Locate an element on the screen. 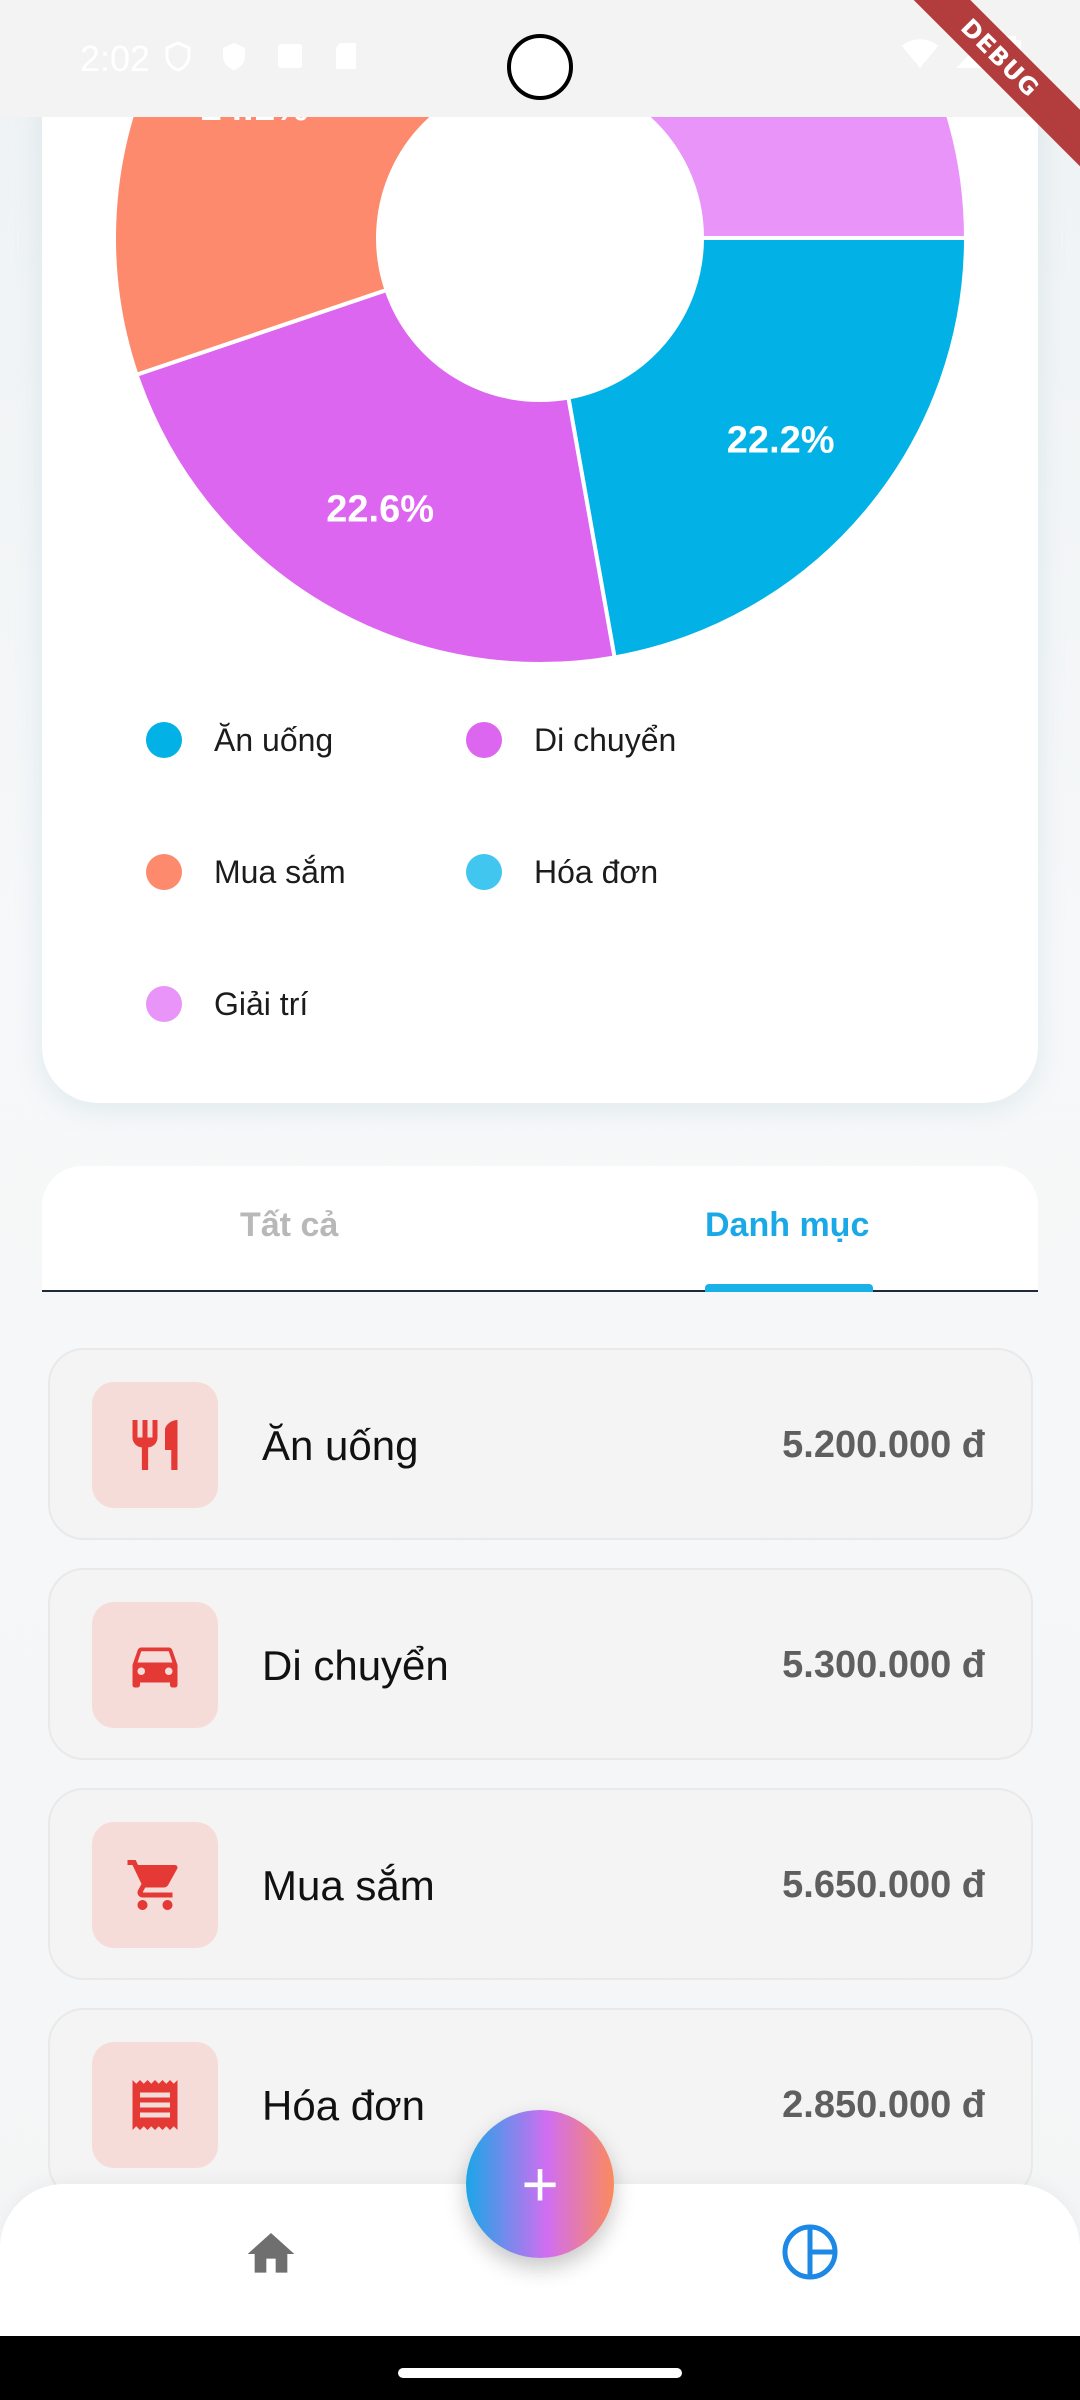 This screenshot has width=1080, height=2400. legend-label: Giải trí is located at coordinates (261, 1003).